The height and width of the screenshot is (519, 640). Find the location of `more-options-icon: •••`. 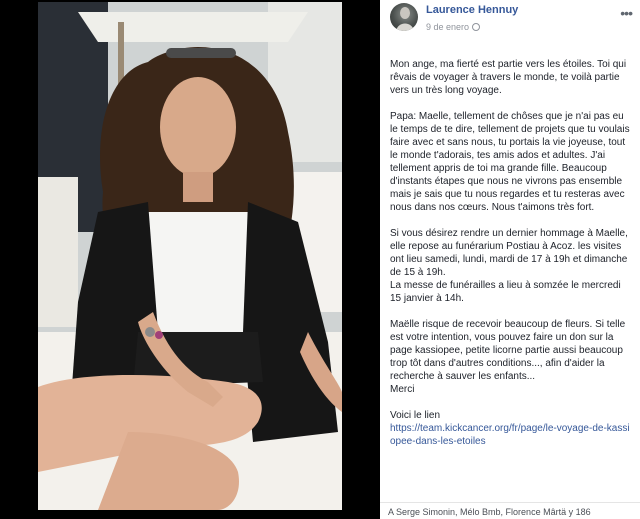

more-options-icon: ••• is located at coordinates (626, 13).